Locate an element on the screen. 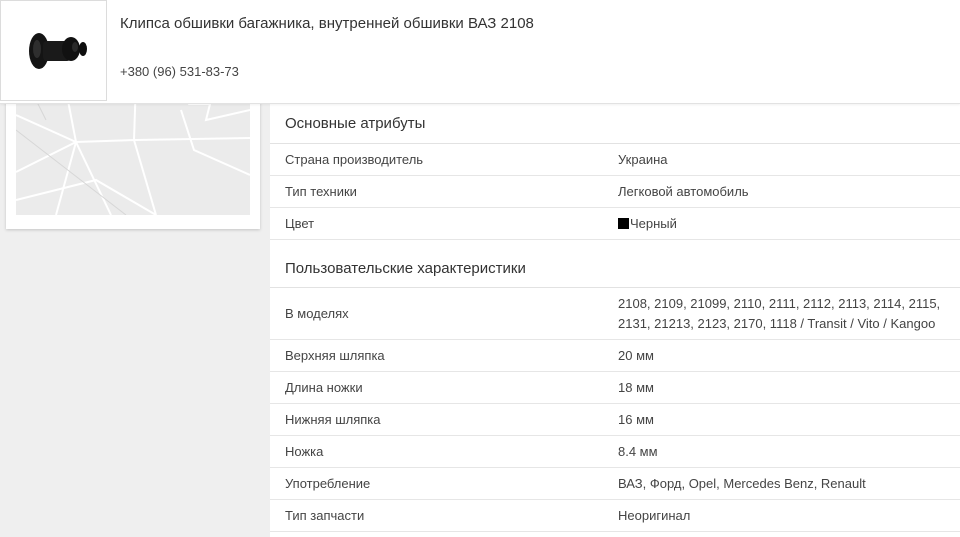 Image resolution: width=960 pixels, height=537 pixels. custom-attributes-heading: Пользовательские характеристики is located at coordinates (615, 264).